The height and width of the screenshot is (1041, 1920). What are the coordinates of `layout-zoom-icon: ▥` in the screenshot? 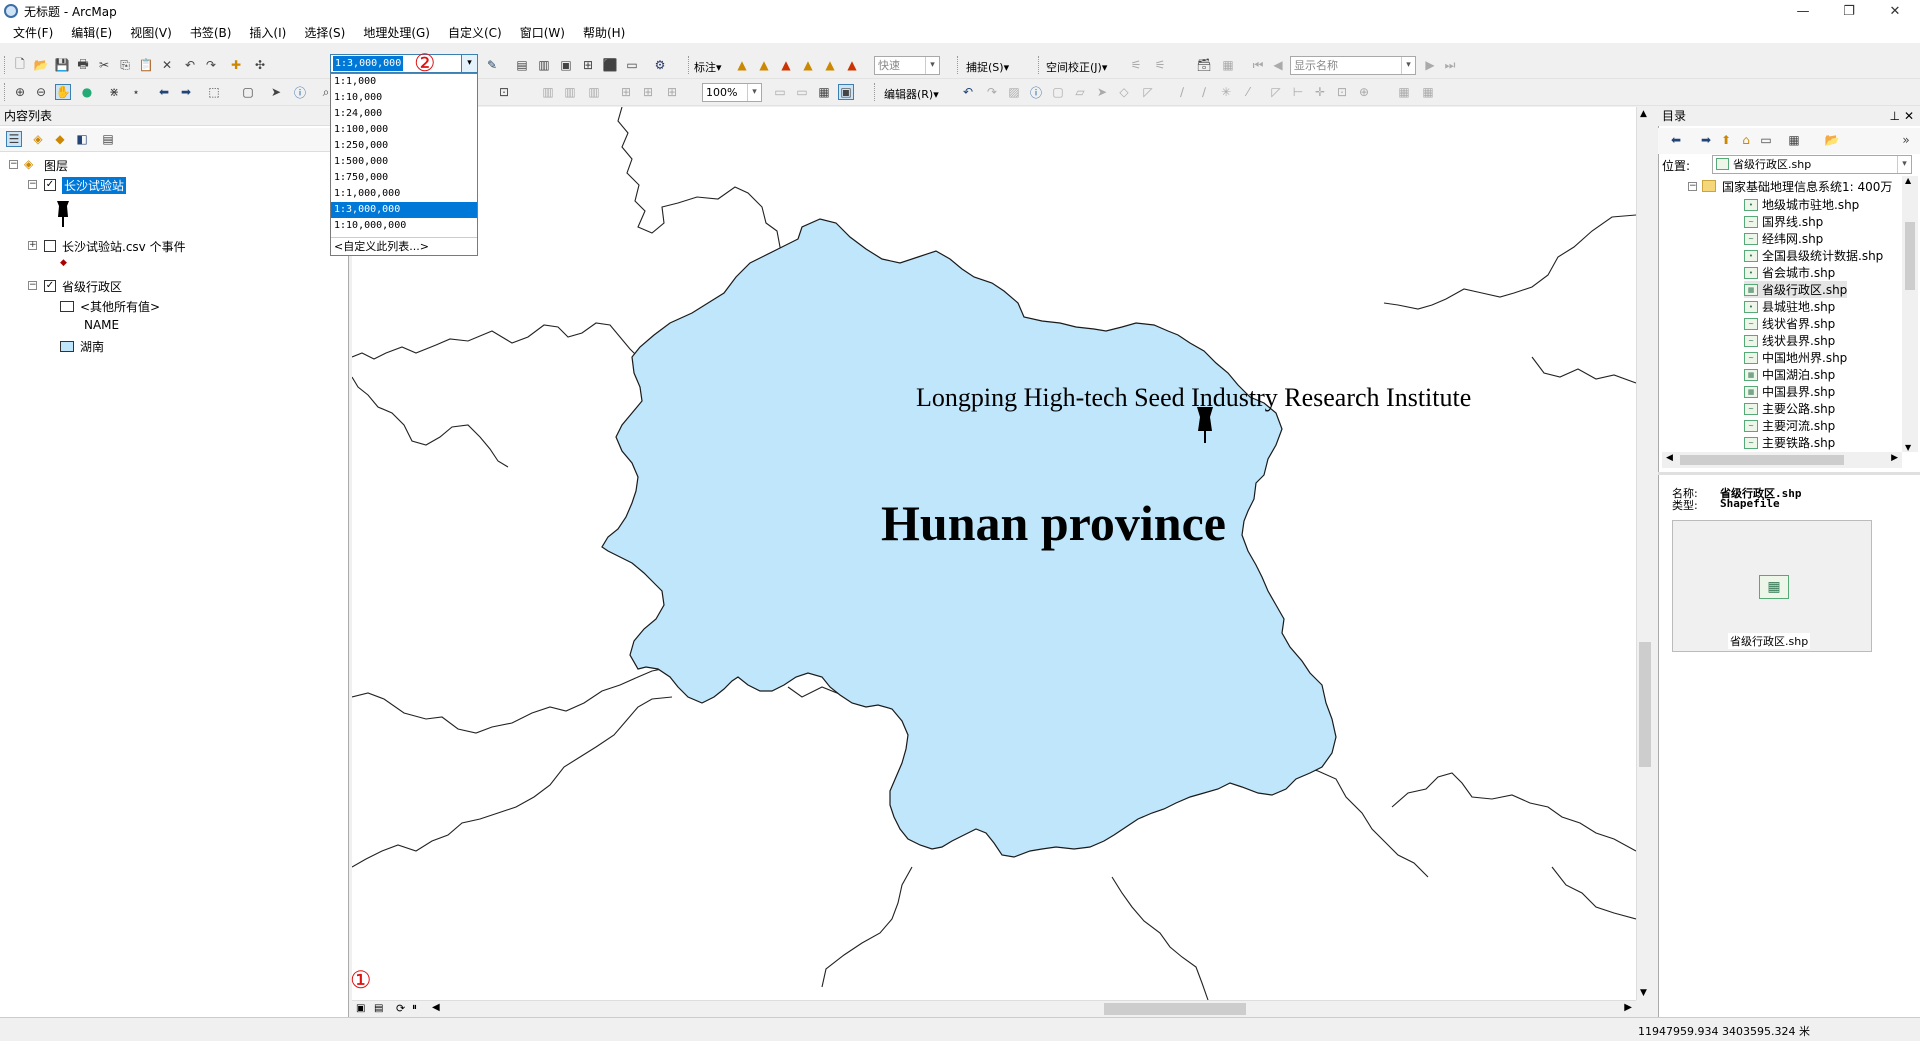 It's located at (570, 92).